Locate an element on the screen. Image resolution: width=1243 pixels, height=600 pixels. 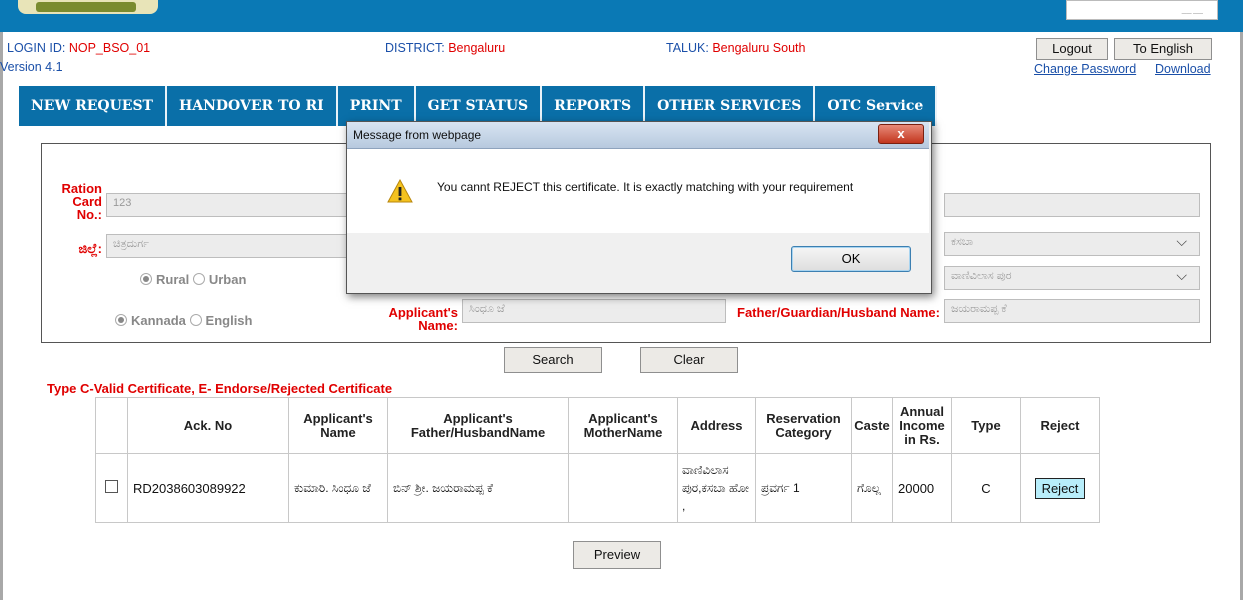
cell-caste: ಗೊಲ್ಲ is located at coordinates (872, 488).